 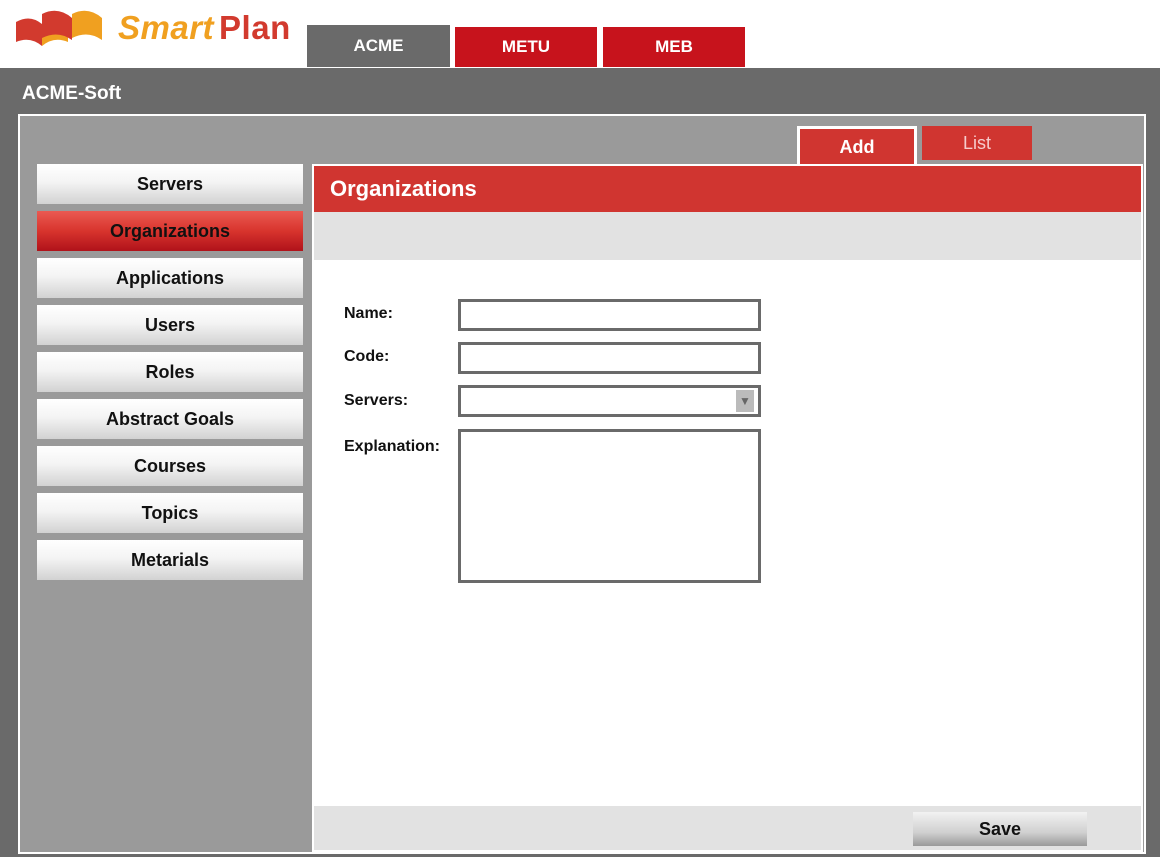 What do you see at coordinates (1000, 829) in the screenshot?
I see `save-button: Save` at bounding box center [1000, 829].